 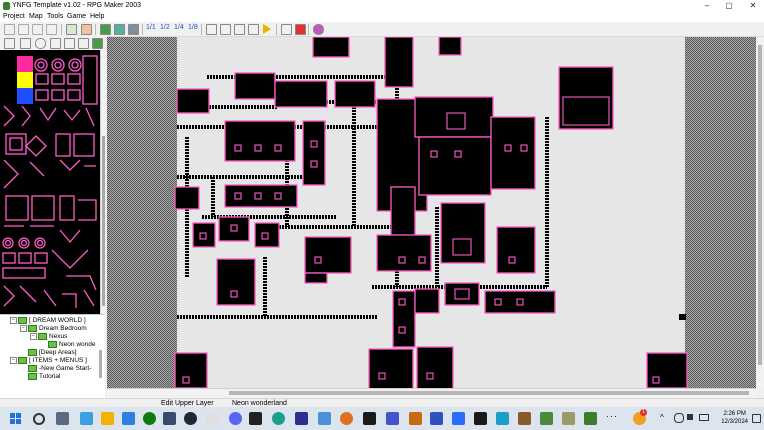 What do you see at coordinates (300, 29) in the screenshot?
I see `title-screen-icon` at bounding box center [300, 29].